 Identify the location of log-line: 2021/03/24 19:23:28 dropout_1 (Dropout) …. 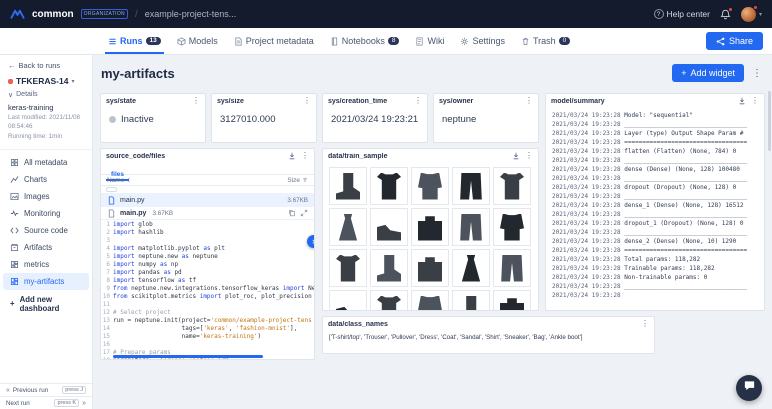
(648, 223).